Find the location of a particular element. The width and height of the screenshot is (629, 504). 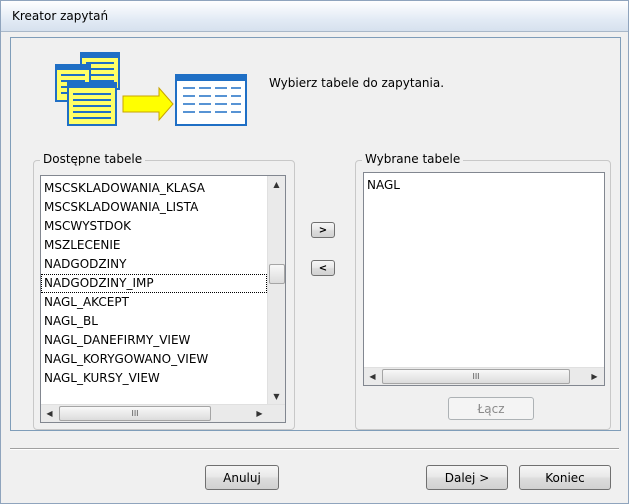

list-item: NAGL is located at coordinates (479, 185).